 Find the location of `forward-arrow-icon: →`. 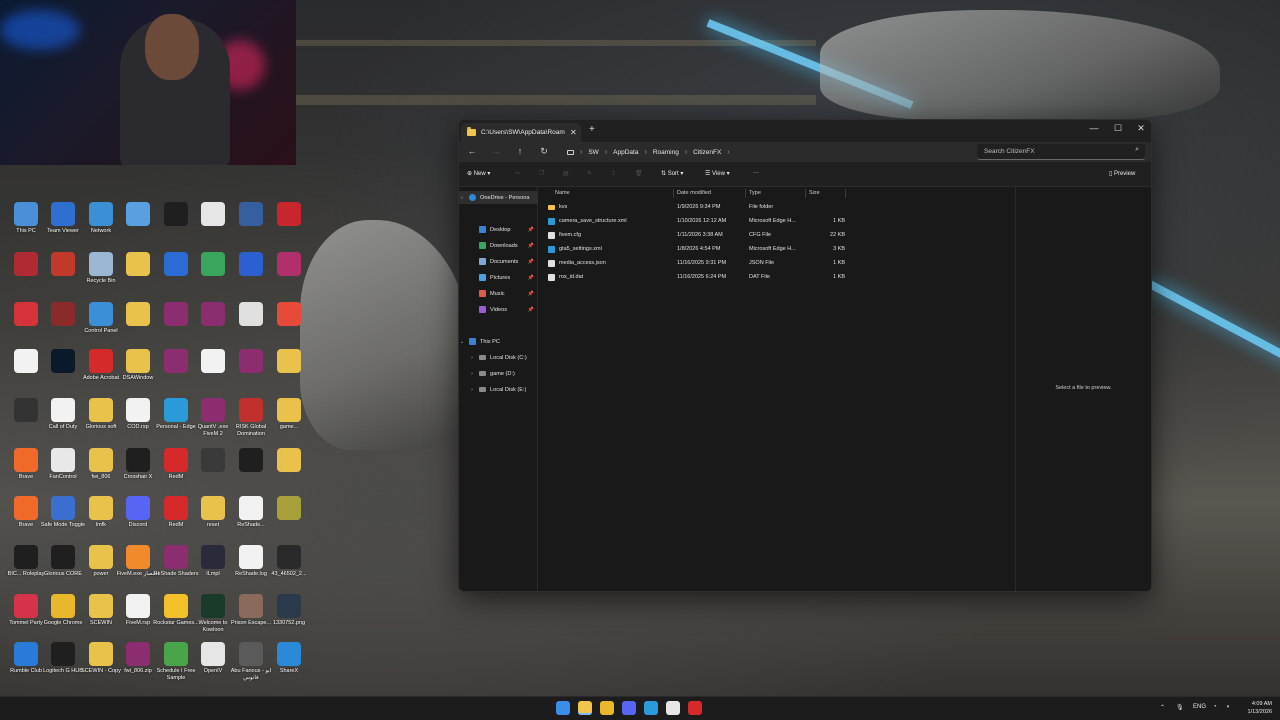

forward-arrow-icon: → is located at coordinates (496, 151).